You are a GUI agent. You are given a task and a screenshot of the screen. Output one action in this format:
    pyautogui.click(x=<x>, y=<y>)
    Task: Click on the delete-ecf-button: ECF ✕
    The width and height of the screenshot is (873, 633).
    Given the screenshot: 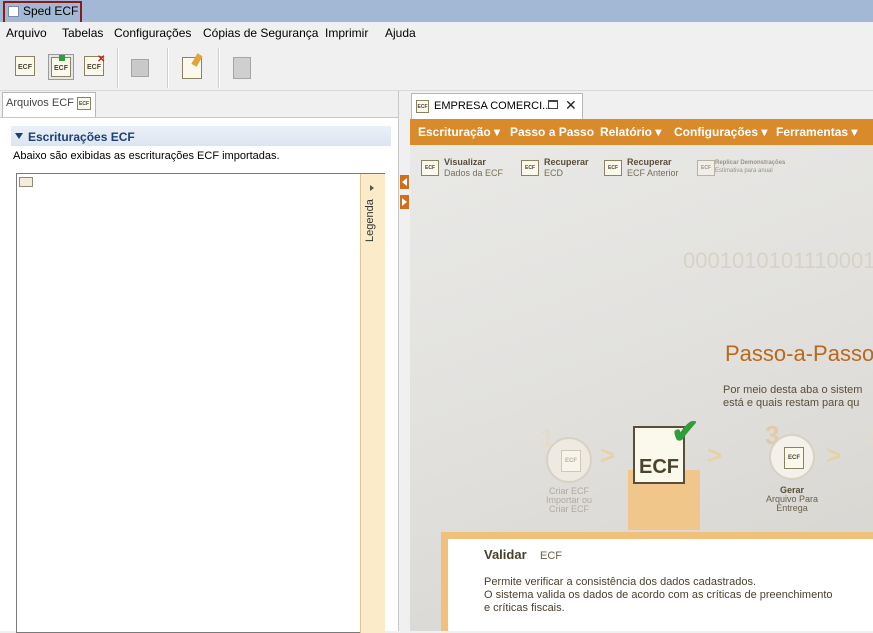 What is the action you would take?
    pyautogui.click(x=95, y=67)
    